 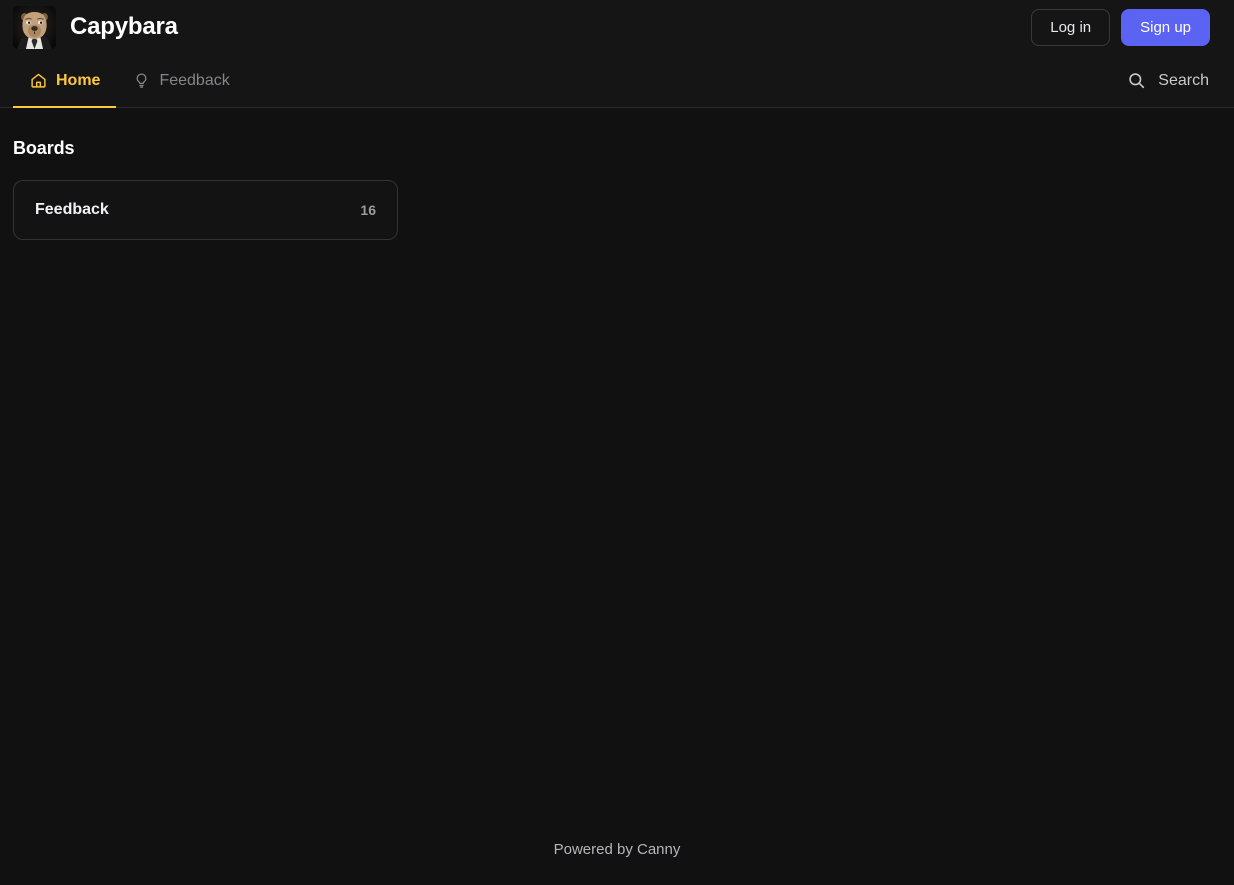 I want to click on lightbulb-icon, so click(x=141, y=81).